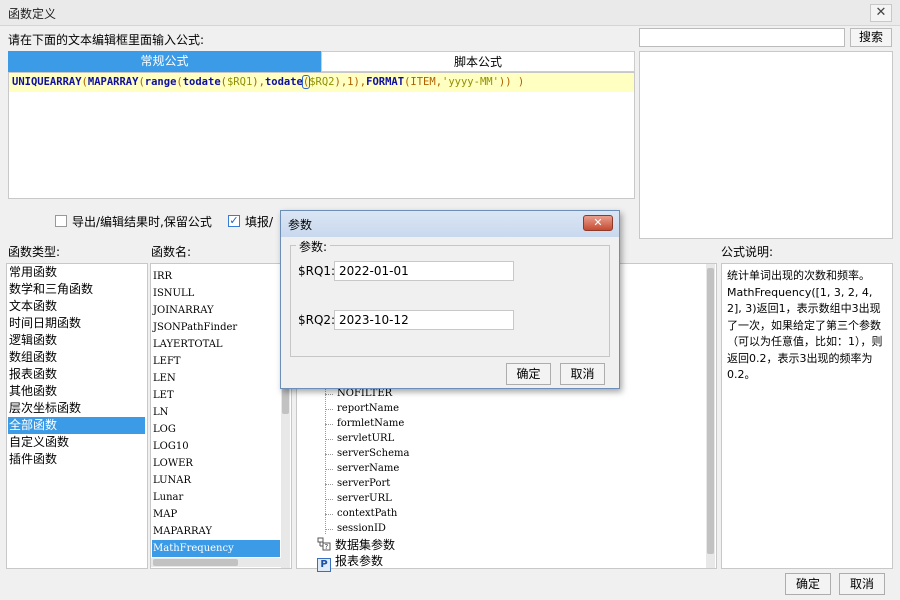 This screenshot has width=900, height=600. I want to click on tab-script-formula: 脚本公式, so click(478, 61).